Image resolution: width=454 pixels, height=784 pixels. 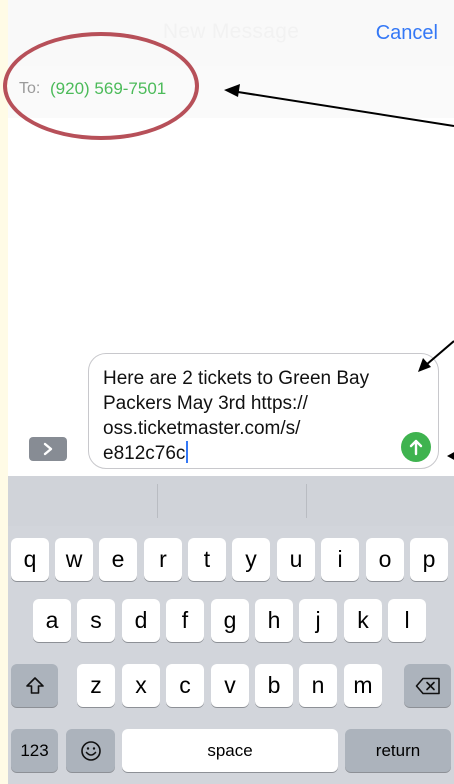 I want to click on key-c: c, so click(x=185, y=685).